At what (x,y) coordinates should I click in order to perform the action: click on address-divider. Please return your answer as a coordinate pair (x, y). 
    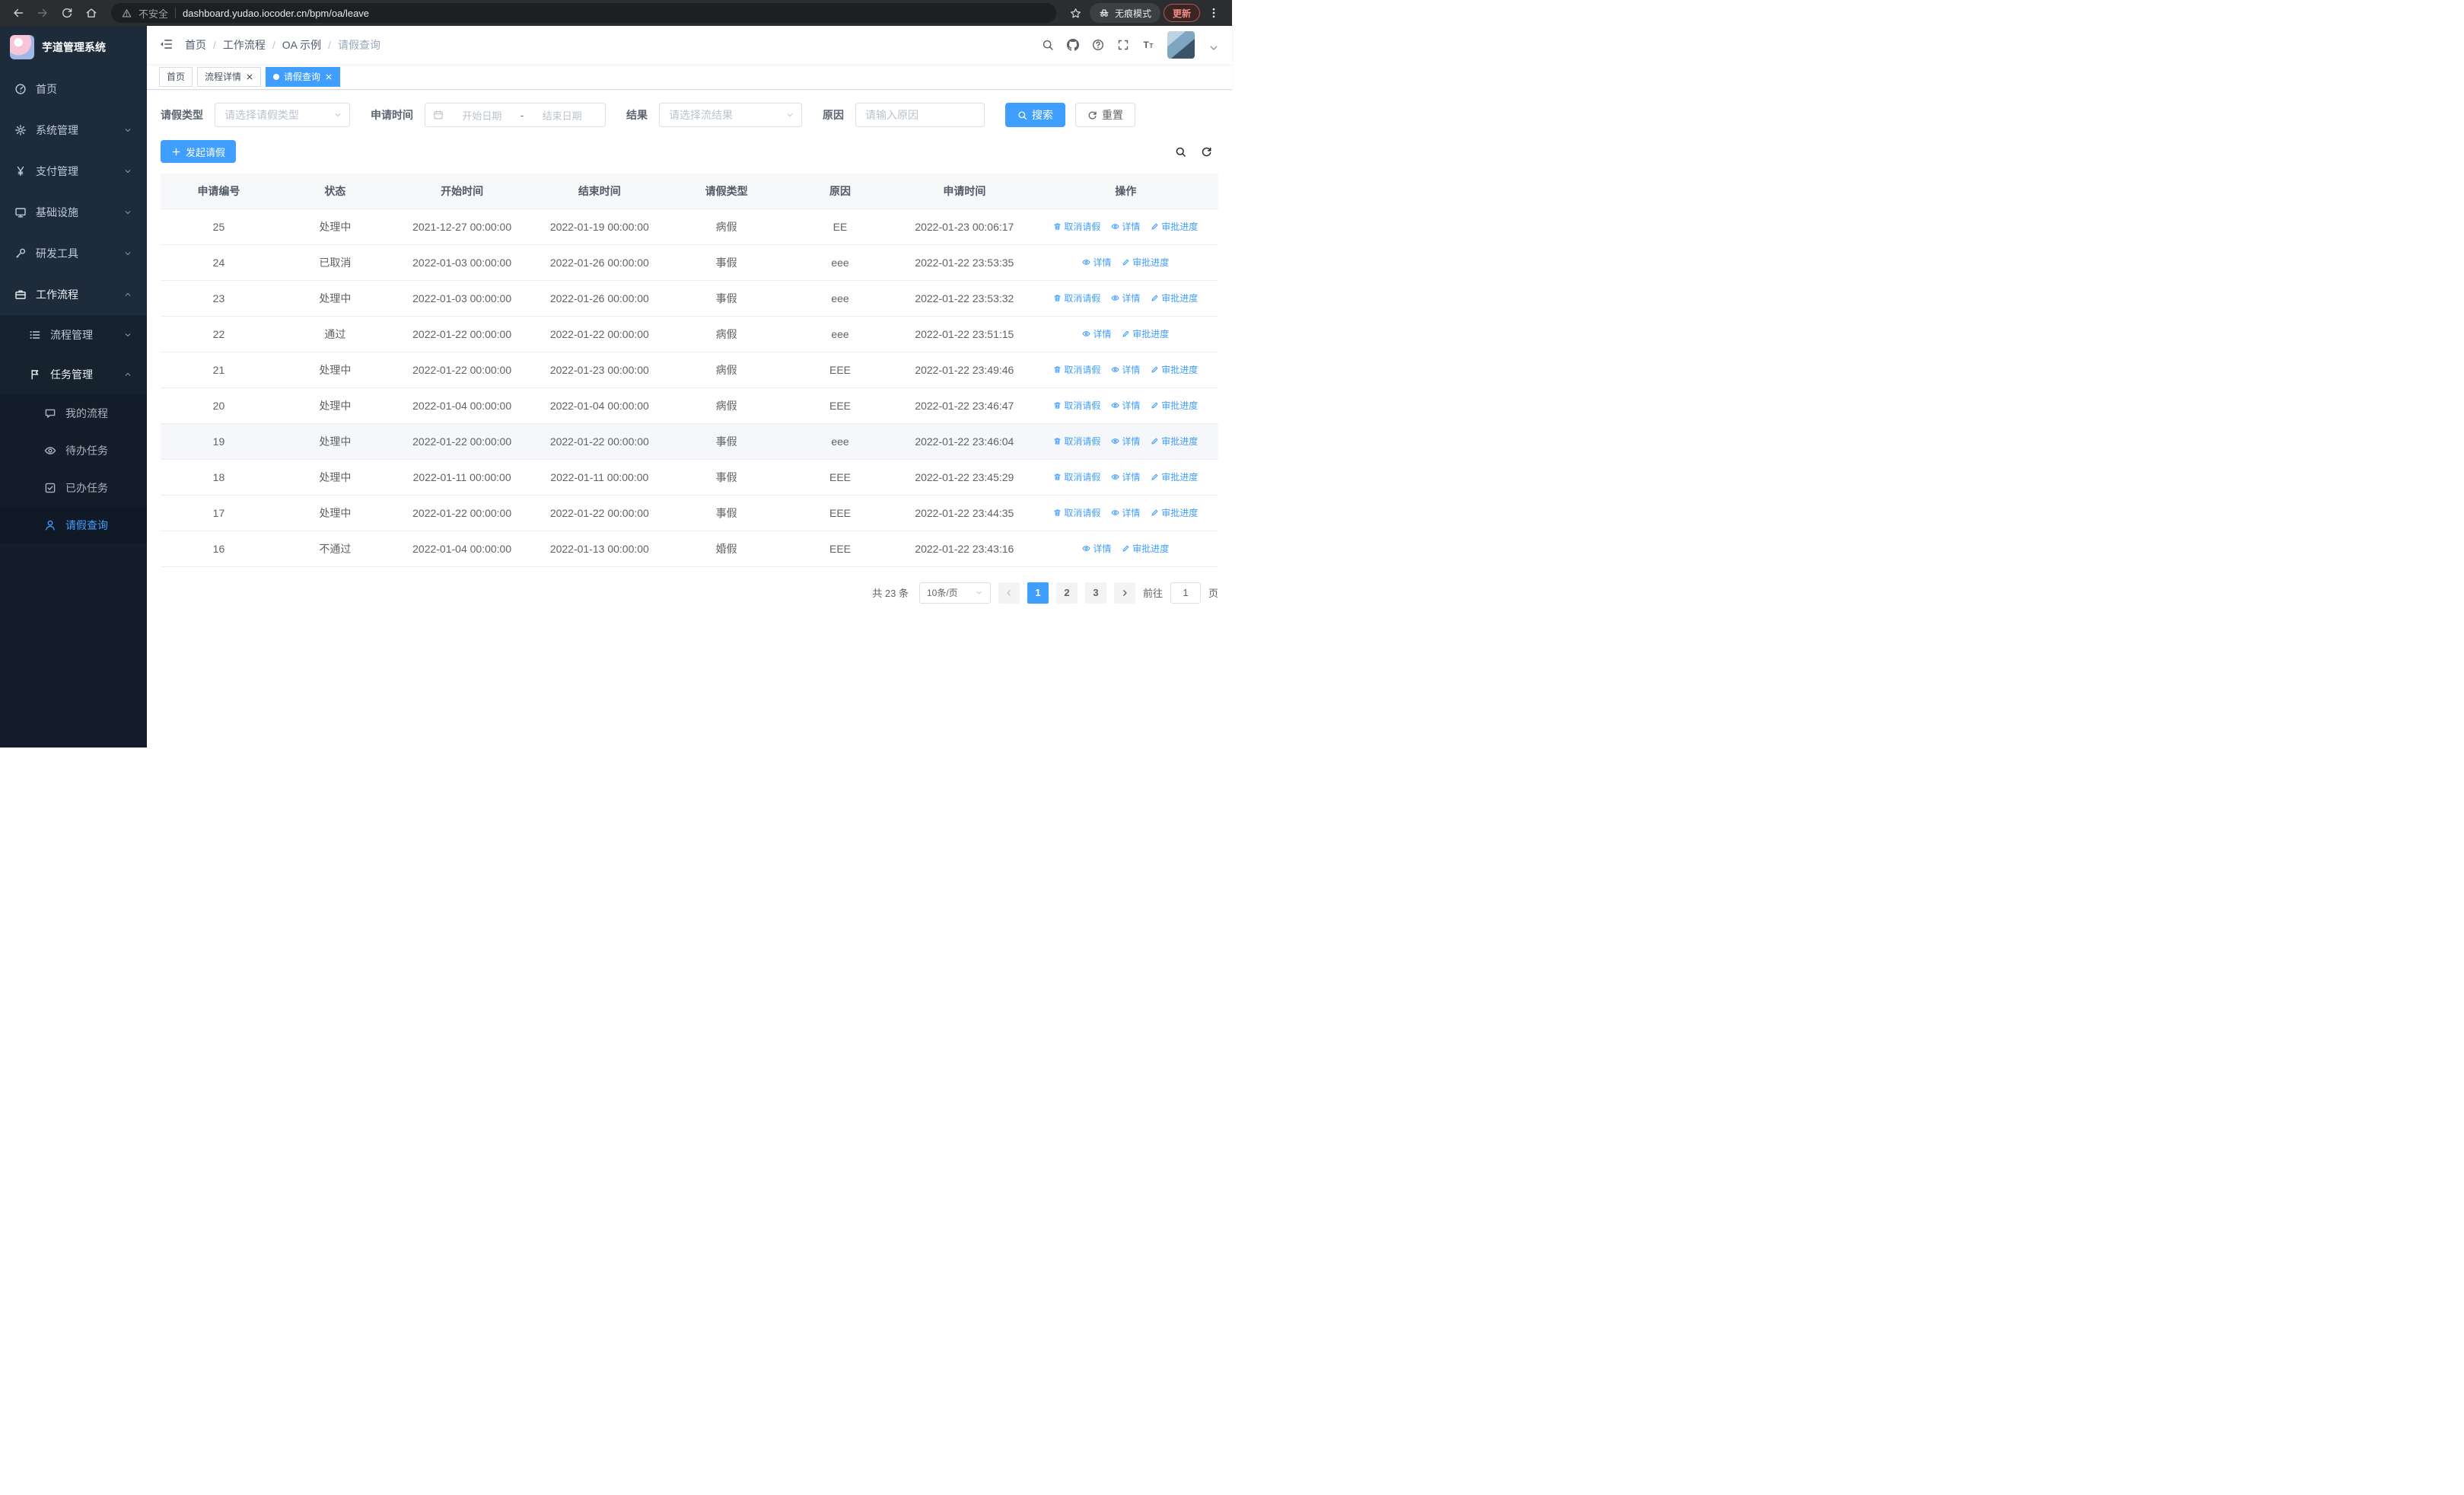
    Looking at the image, I should click on (176, 13).